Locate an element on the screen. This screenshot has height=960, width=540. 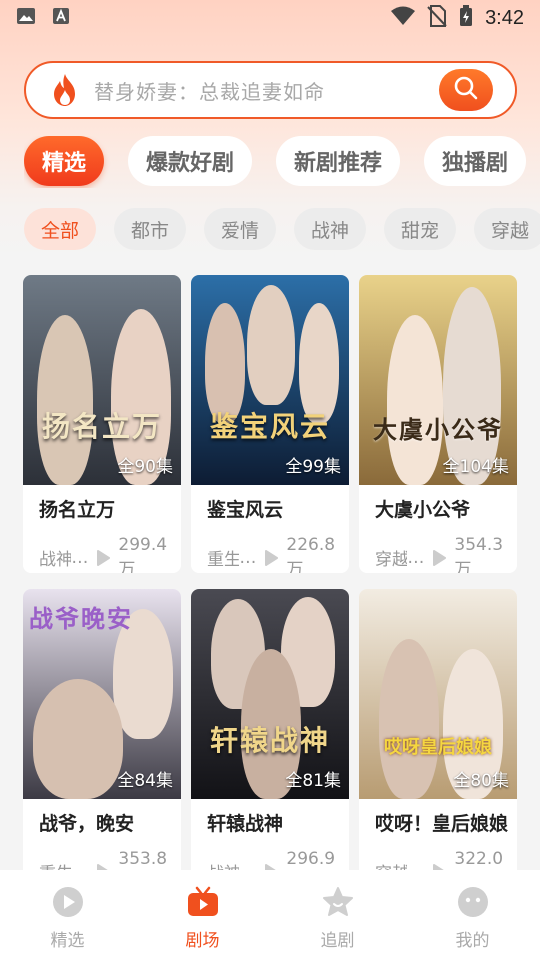
drama-card: 哎呀皇后娘娘 全80集 哎呀！皇后娘娘 穿越… 322.0万 is located at coordinates (438, 738).